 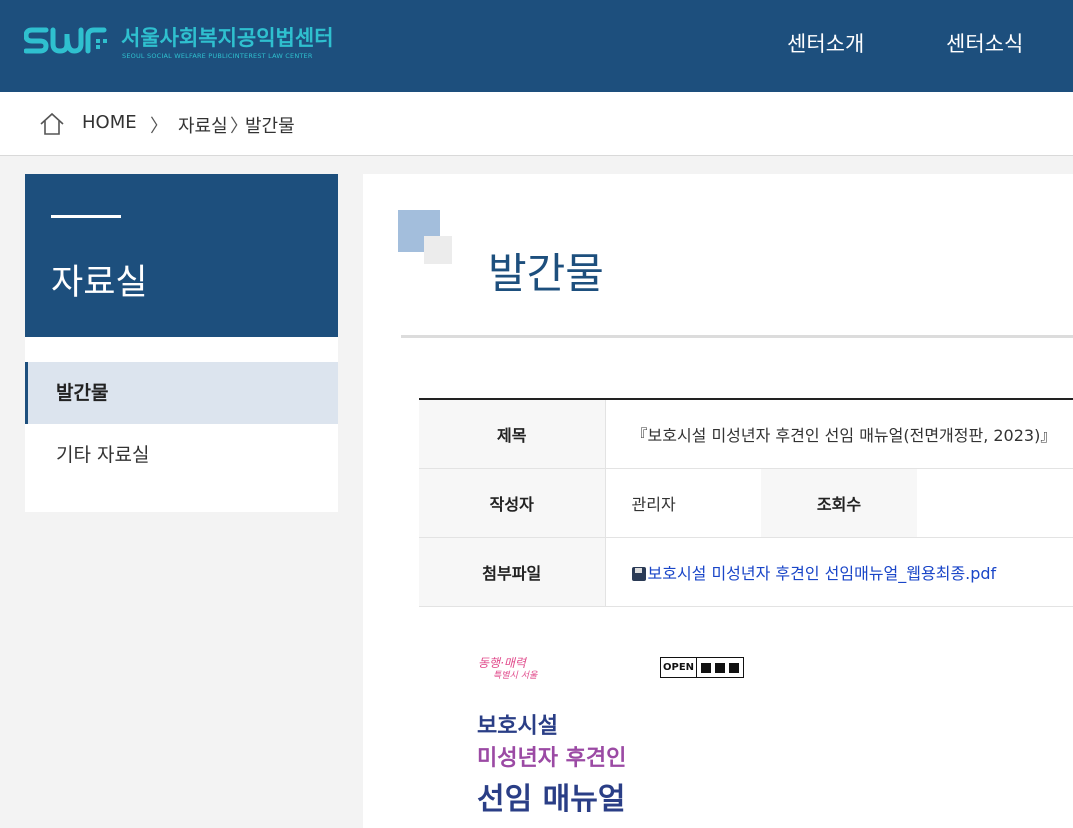 I want to click on breadcrumb-level1: 자료실, so click(x=203, y=125).